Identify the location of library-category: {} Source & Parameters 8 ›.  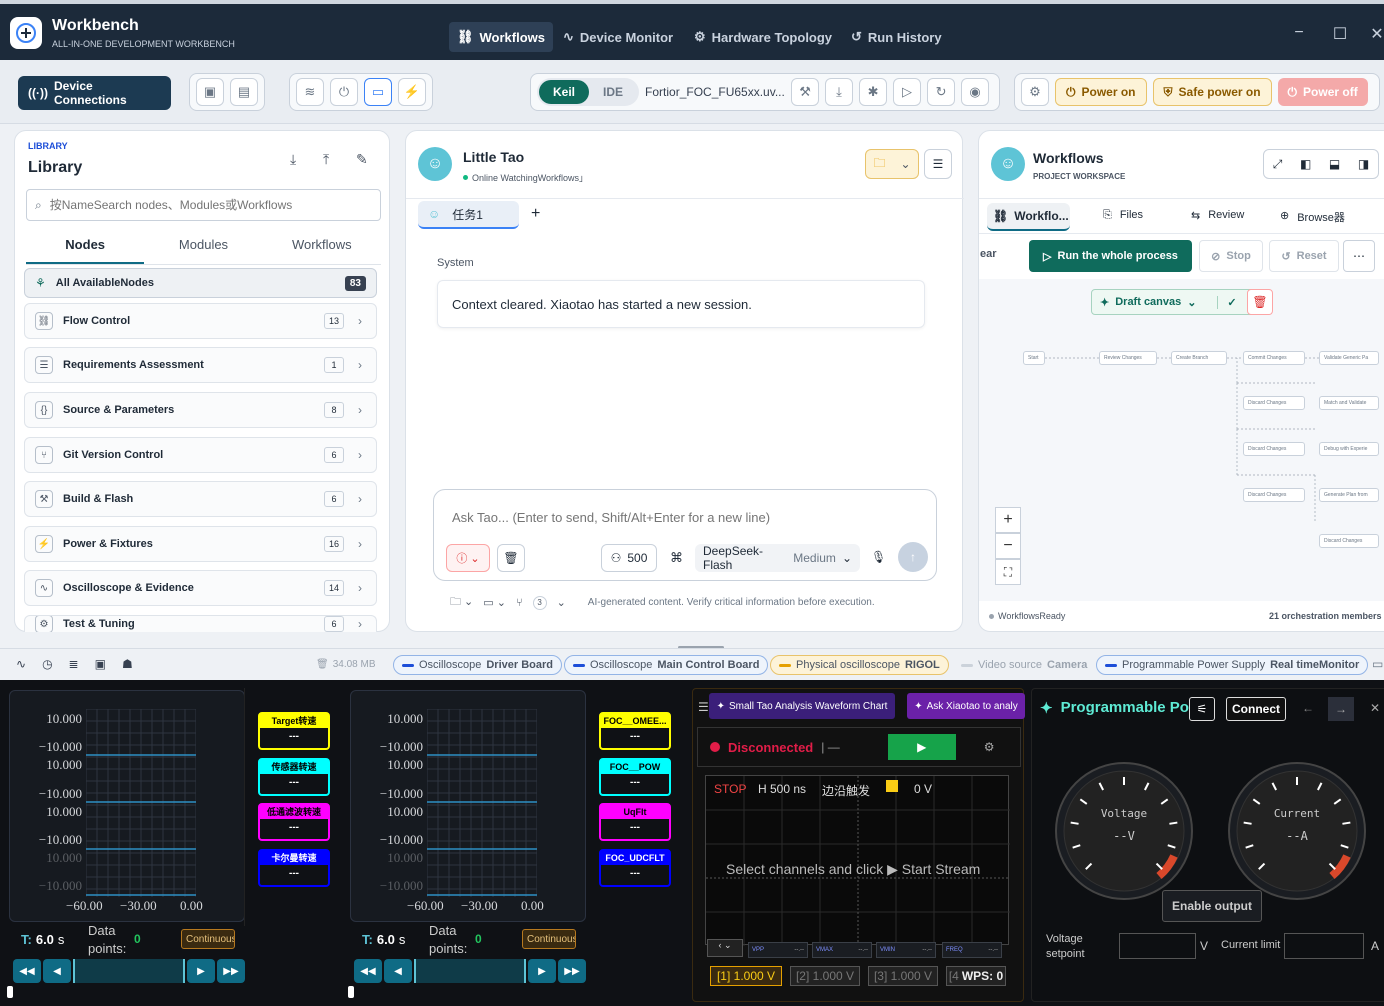
(200, 410).